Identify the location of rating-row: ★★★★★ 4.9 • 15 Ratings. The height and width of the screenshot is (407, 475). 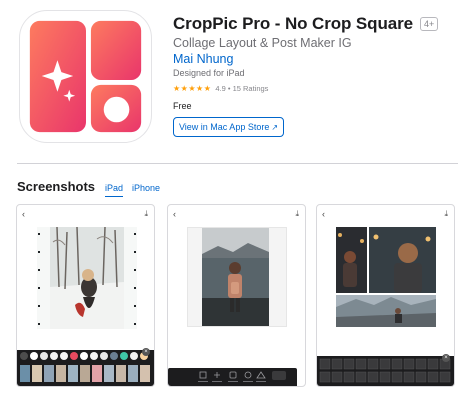
(220, 88).